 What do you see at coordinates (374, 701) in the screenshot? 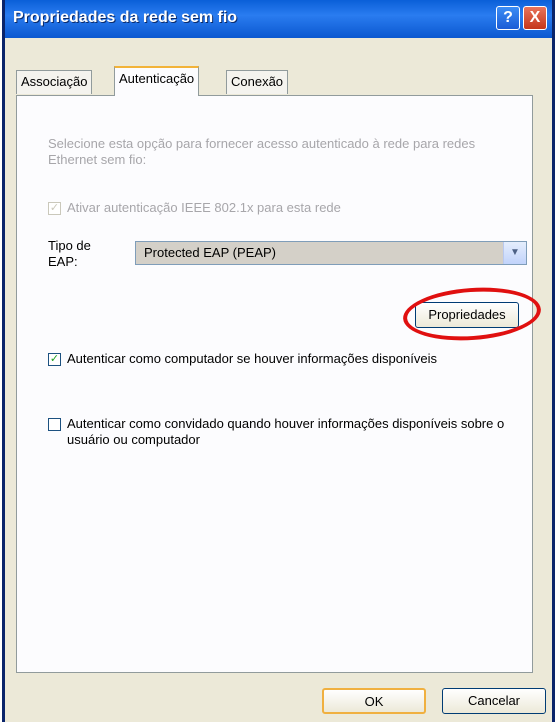
I see `ok-button: OK` at bounding box center [374, 701].